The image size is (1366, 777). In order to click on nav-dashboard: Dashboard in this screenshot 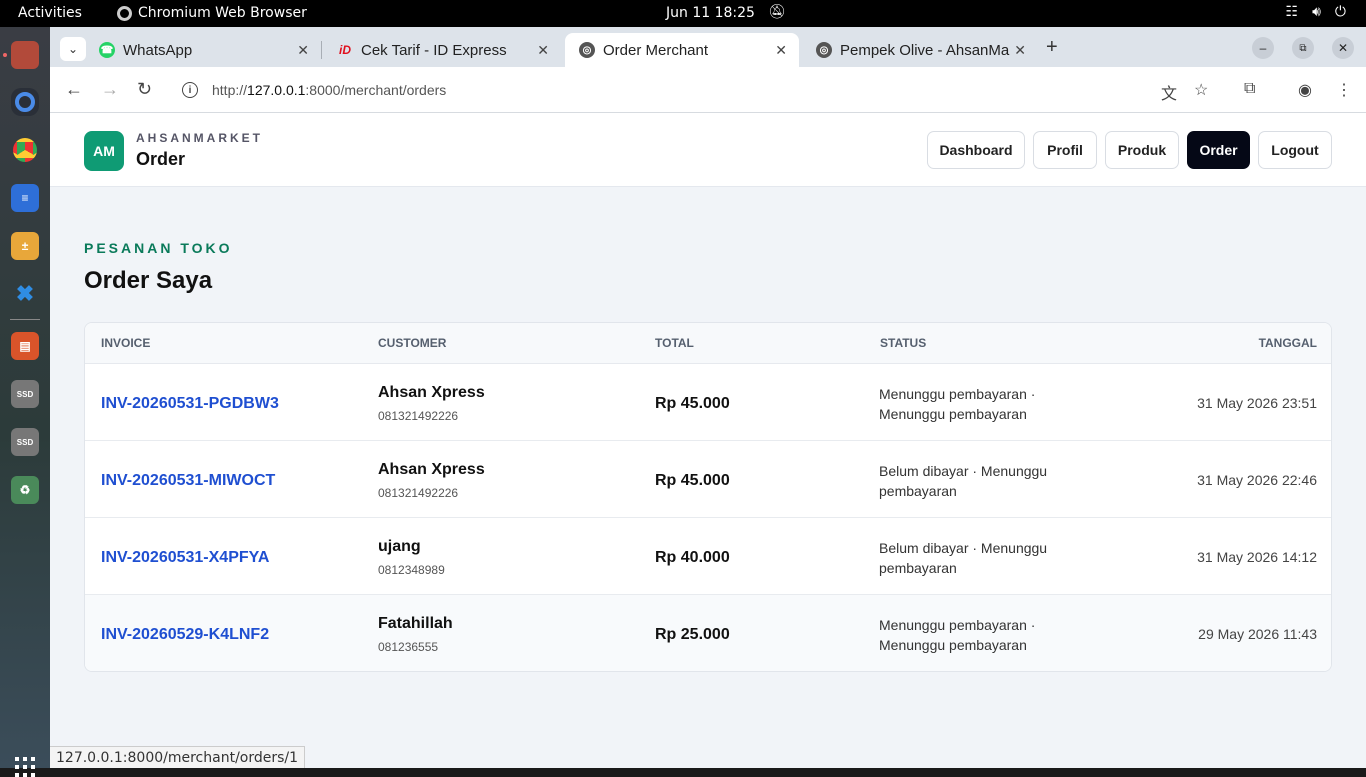, I will do `click(976, 150)`.